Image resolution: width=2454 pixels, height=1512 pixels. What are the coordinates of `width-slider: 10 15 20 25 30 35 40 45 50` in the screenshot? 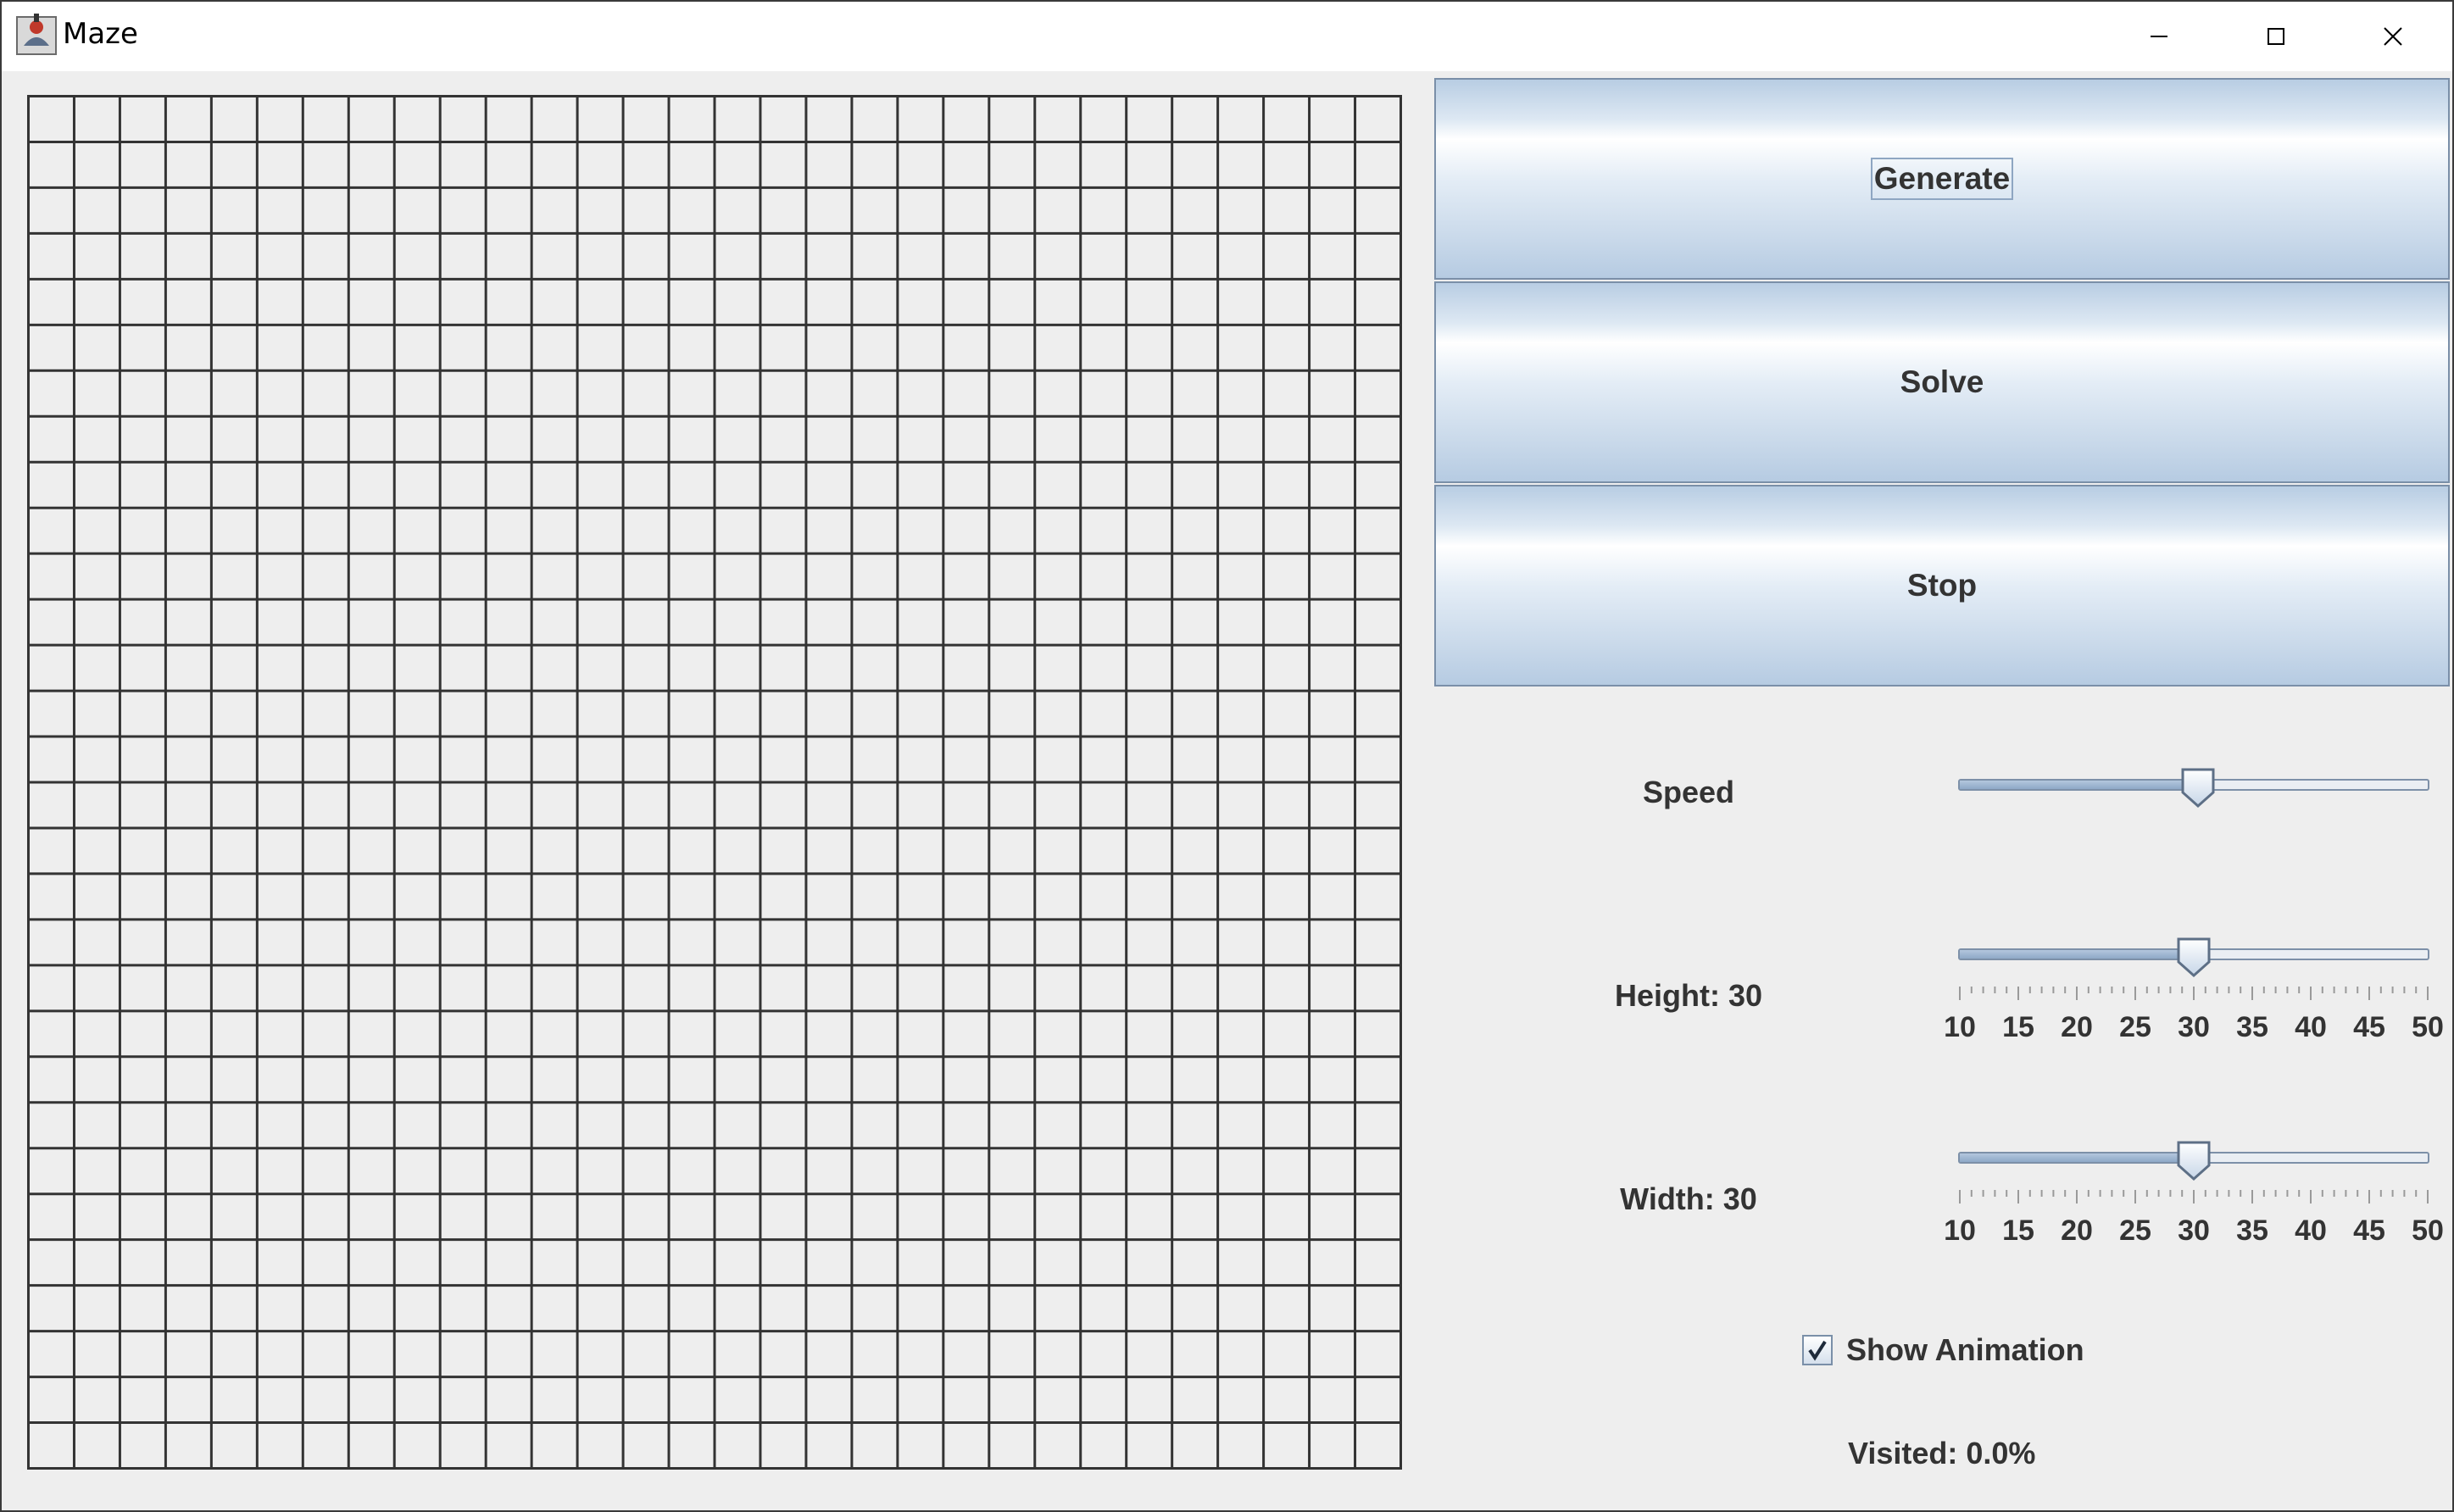 It's located at (2194, 1200).